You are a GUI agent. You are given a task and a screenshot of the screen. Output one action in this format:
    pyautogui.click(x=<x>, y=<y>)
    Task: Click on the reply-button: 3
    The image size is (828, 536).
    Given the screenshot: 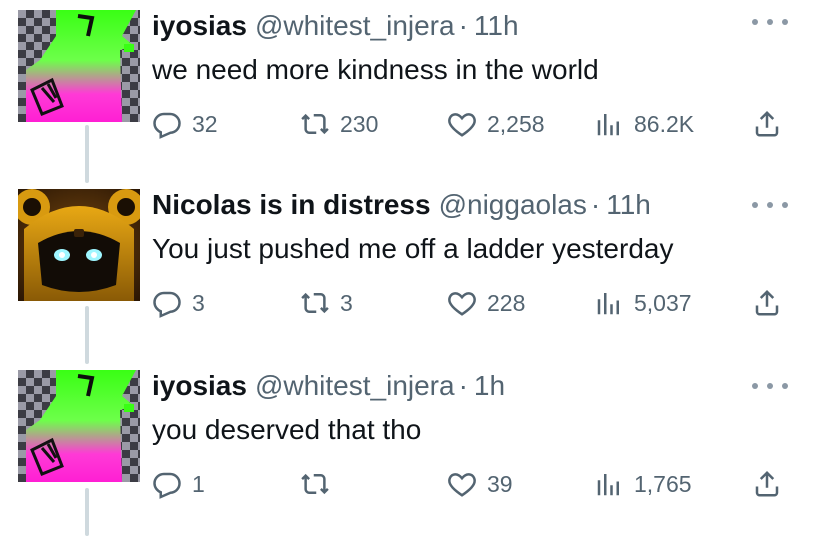 What is the action you would take?
    pyautogui.click(x=178, y=303)
    